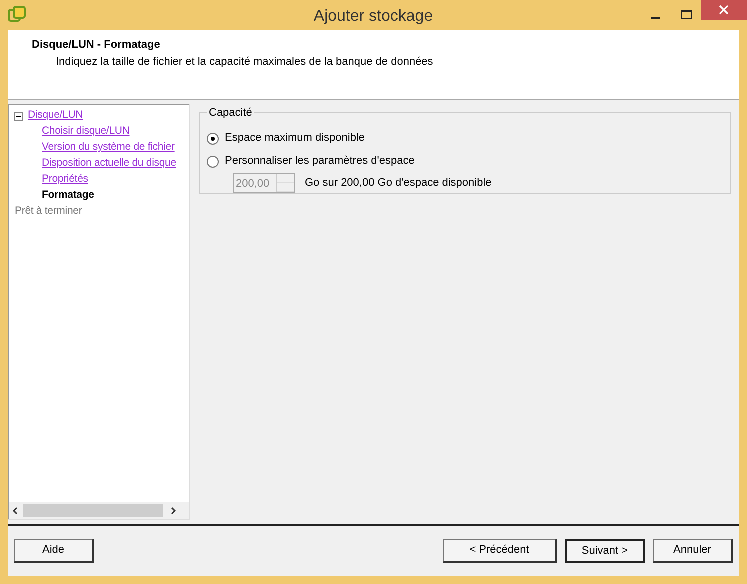 The width and height of the screenshot is (747, 584). Describe the element at coordinates (686, 15) in the screenshot. I see `maximize-button` at that location.